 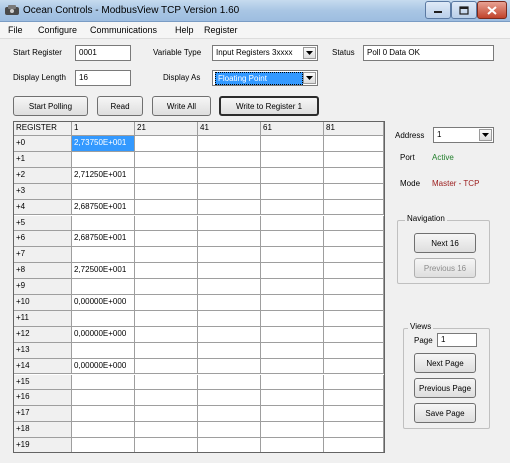 I want to click on start-register-input: 0001, so click(x=103, y=53).